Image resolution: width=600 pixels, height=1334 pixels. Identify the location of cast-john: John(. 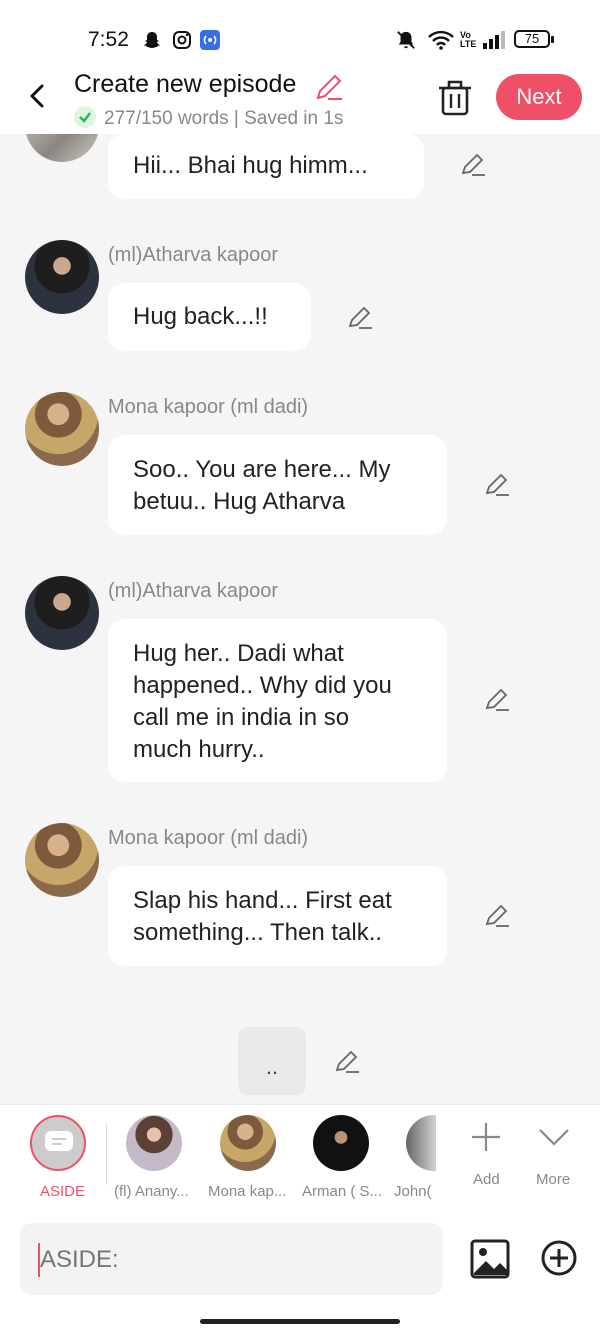
(411, 1158).